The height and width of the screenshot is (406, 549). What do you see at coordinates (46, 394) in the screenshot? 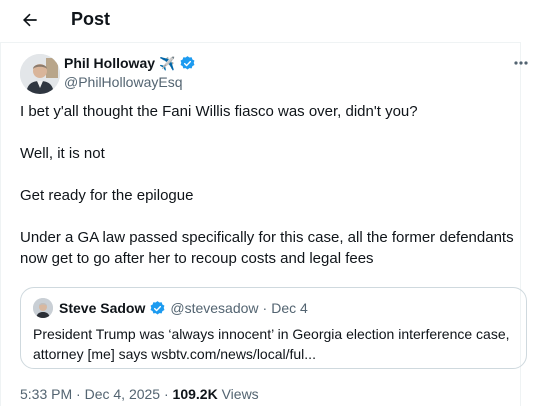
I see `post-time: 5:33 PM` at bounding box center [46, 394].